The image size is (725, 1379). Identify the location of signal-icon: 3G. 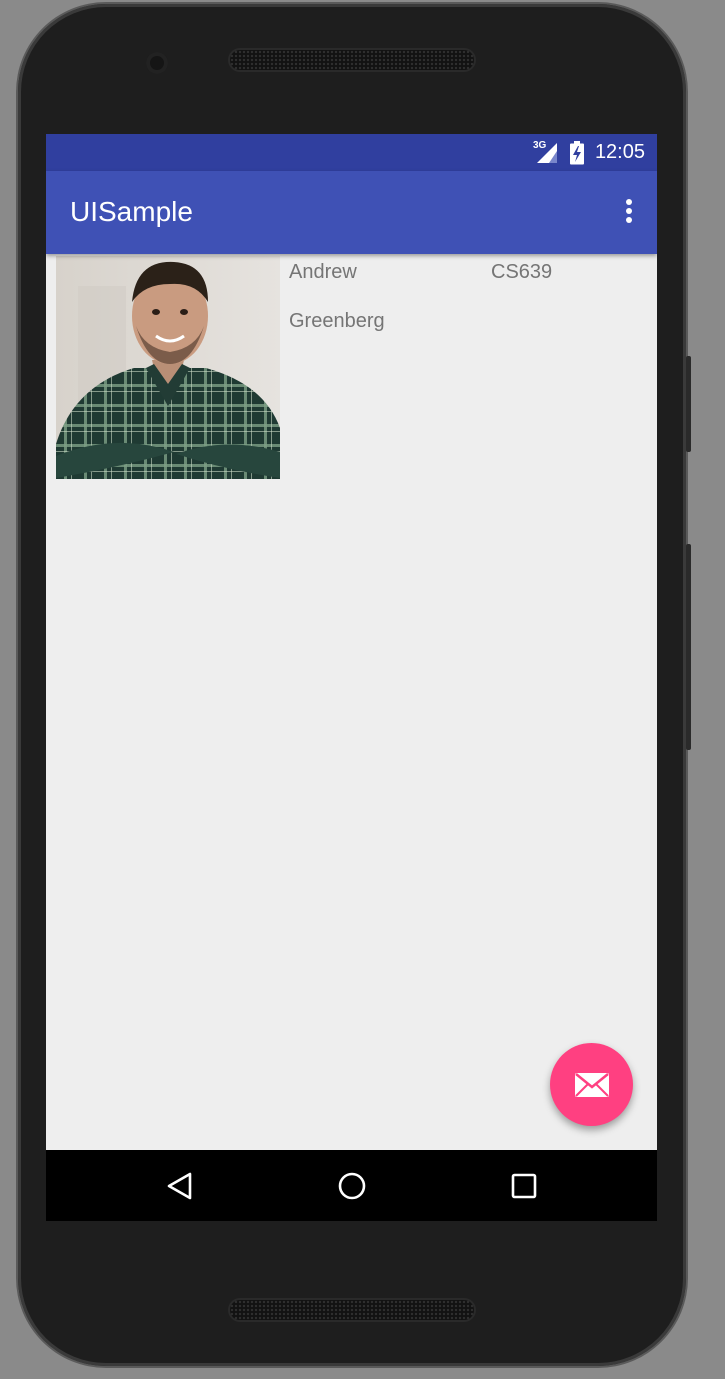
(545, 151).